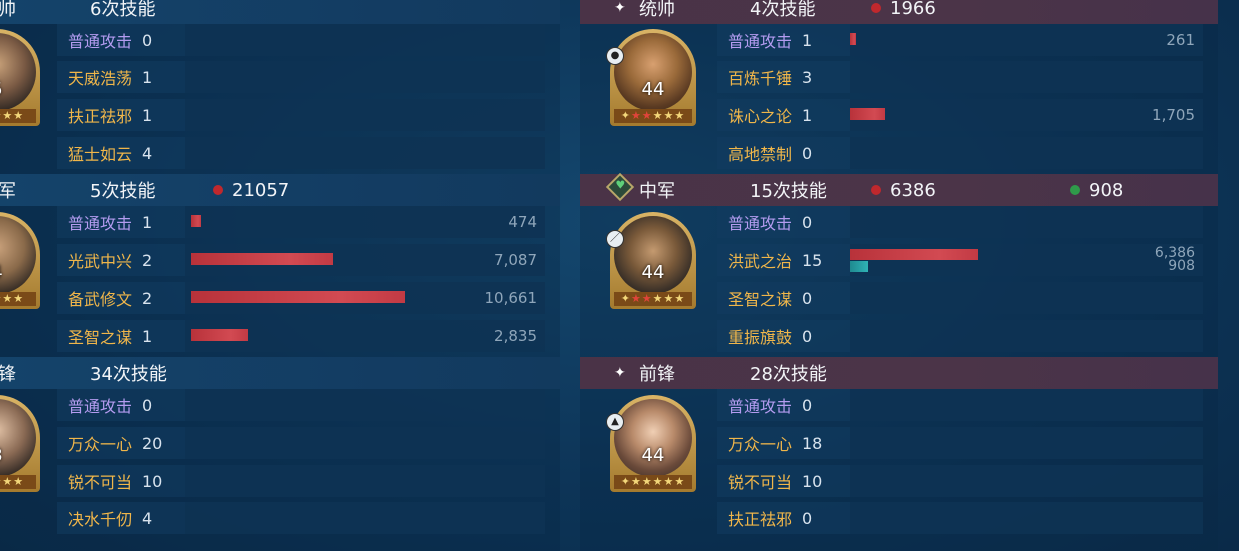  Describe the element at coordinates (760, 154) in the screenshot. I see `skill-name: 高地禁制` at that location.